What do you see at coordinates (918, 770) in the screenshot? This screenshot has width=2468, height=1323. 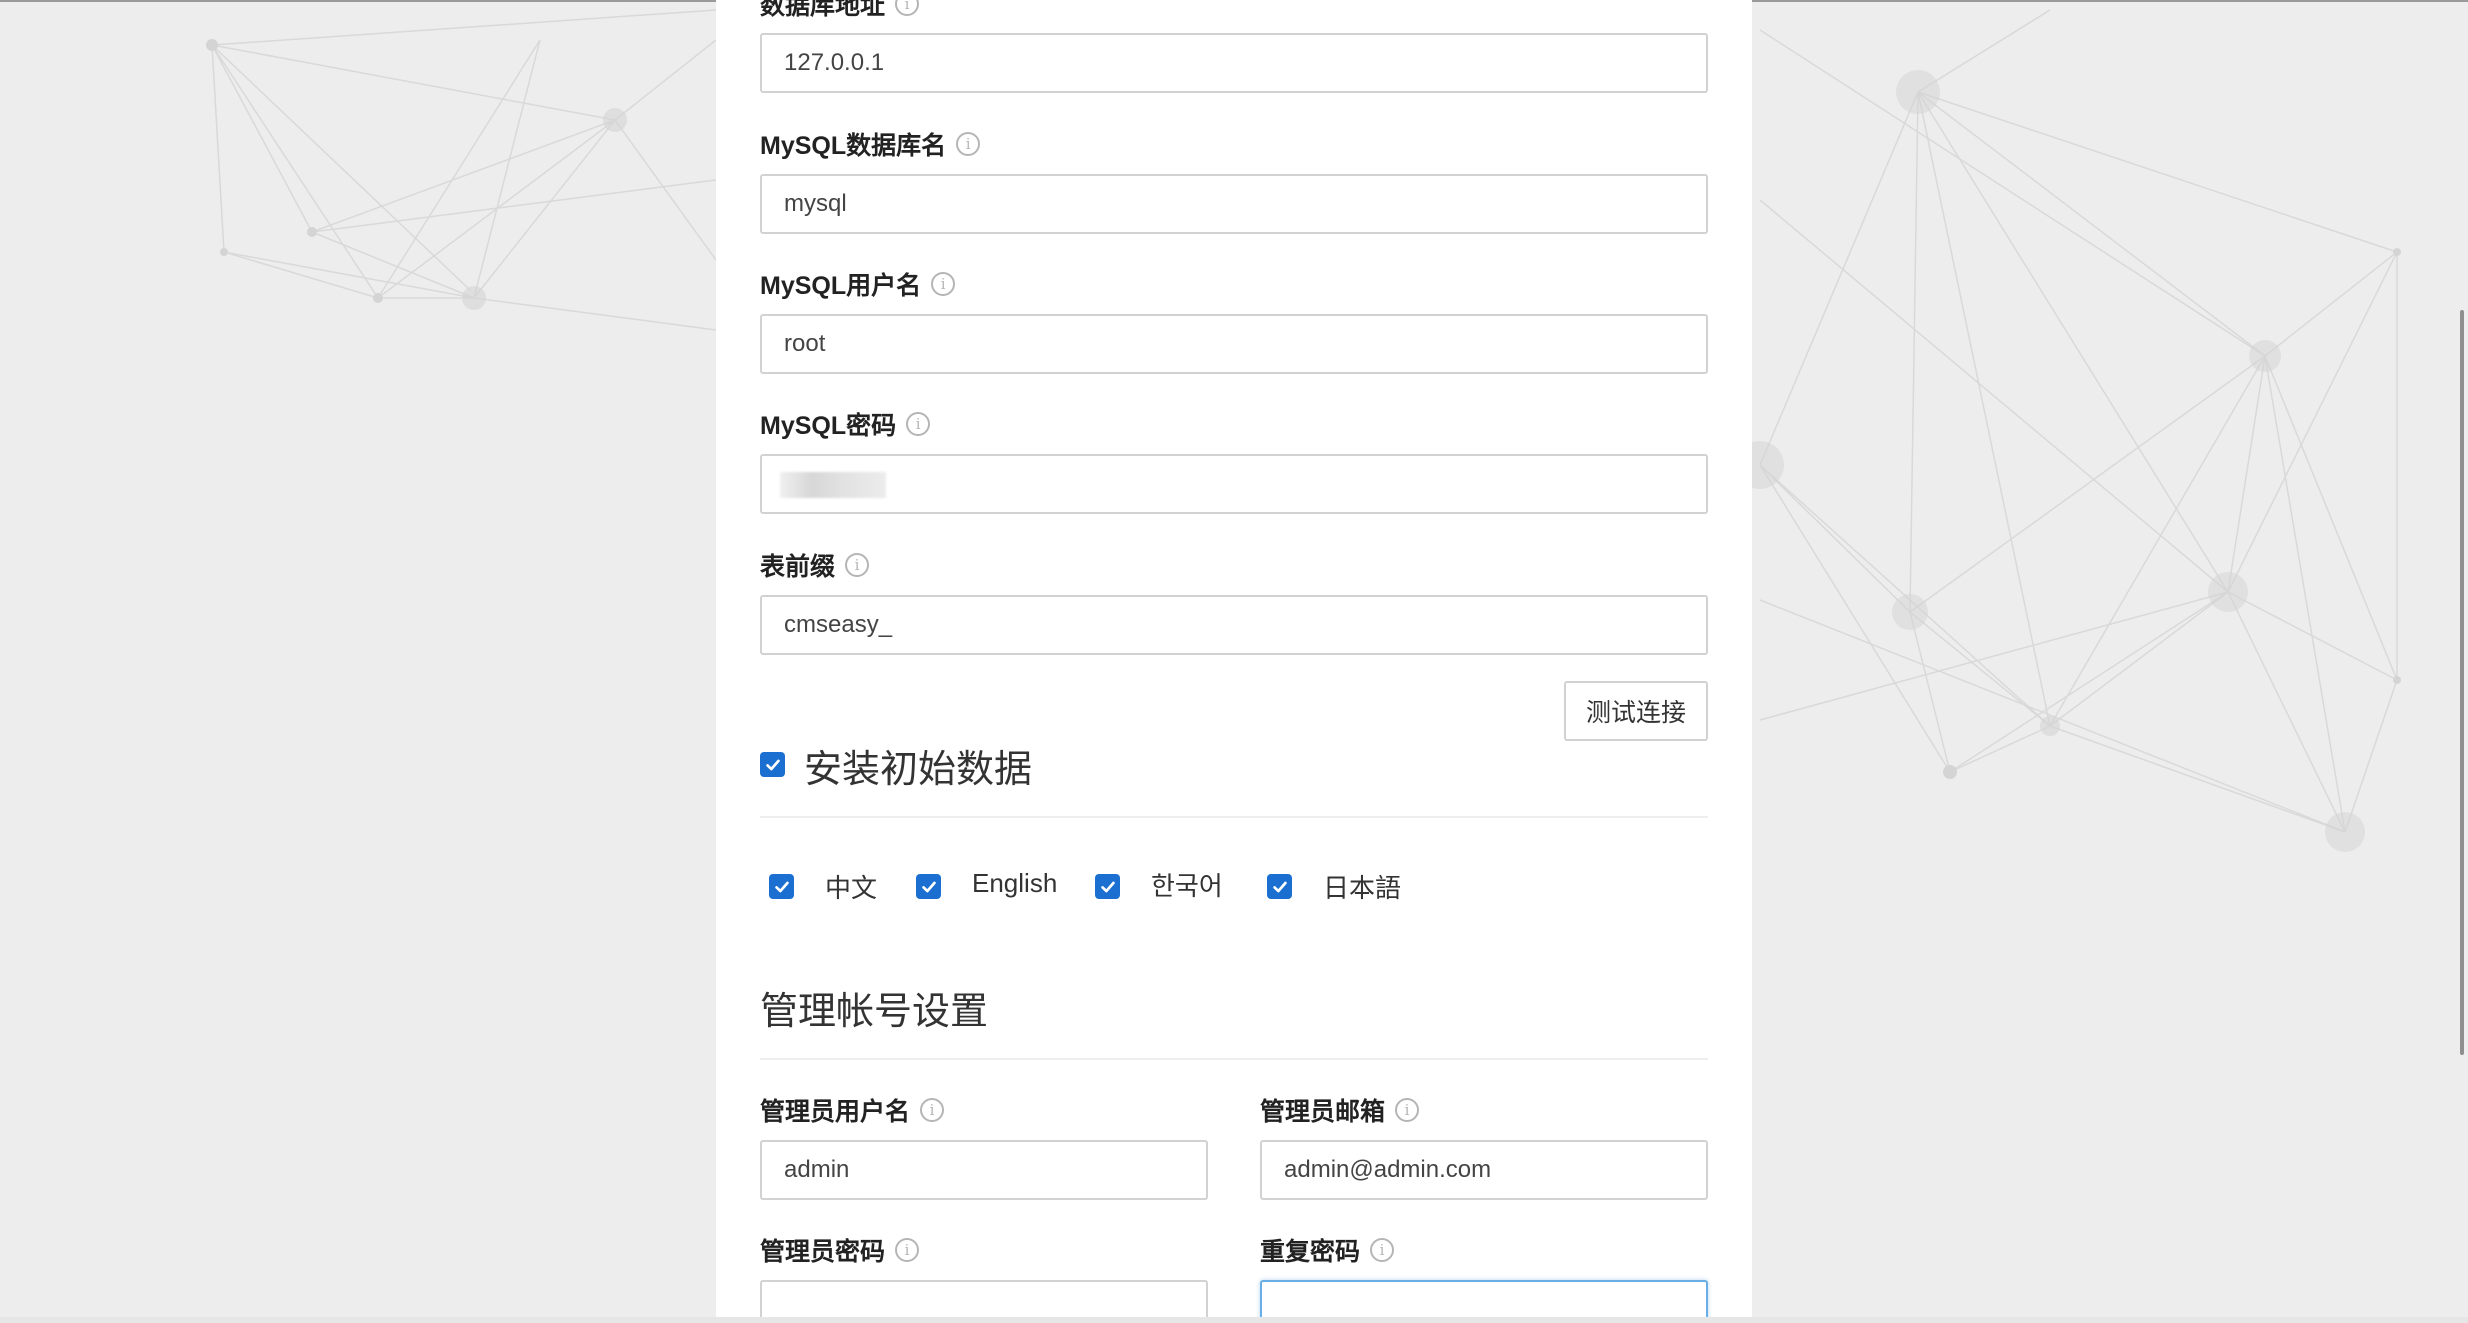 I see `install-data-label: 安装初始数据` at bounding box center [918, 770].